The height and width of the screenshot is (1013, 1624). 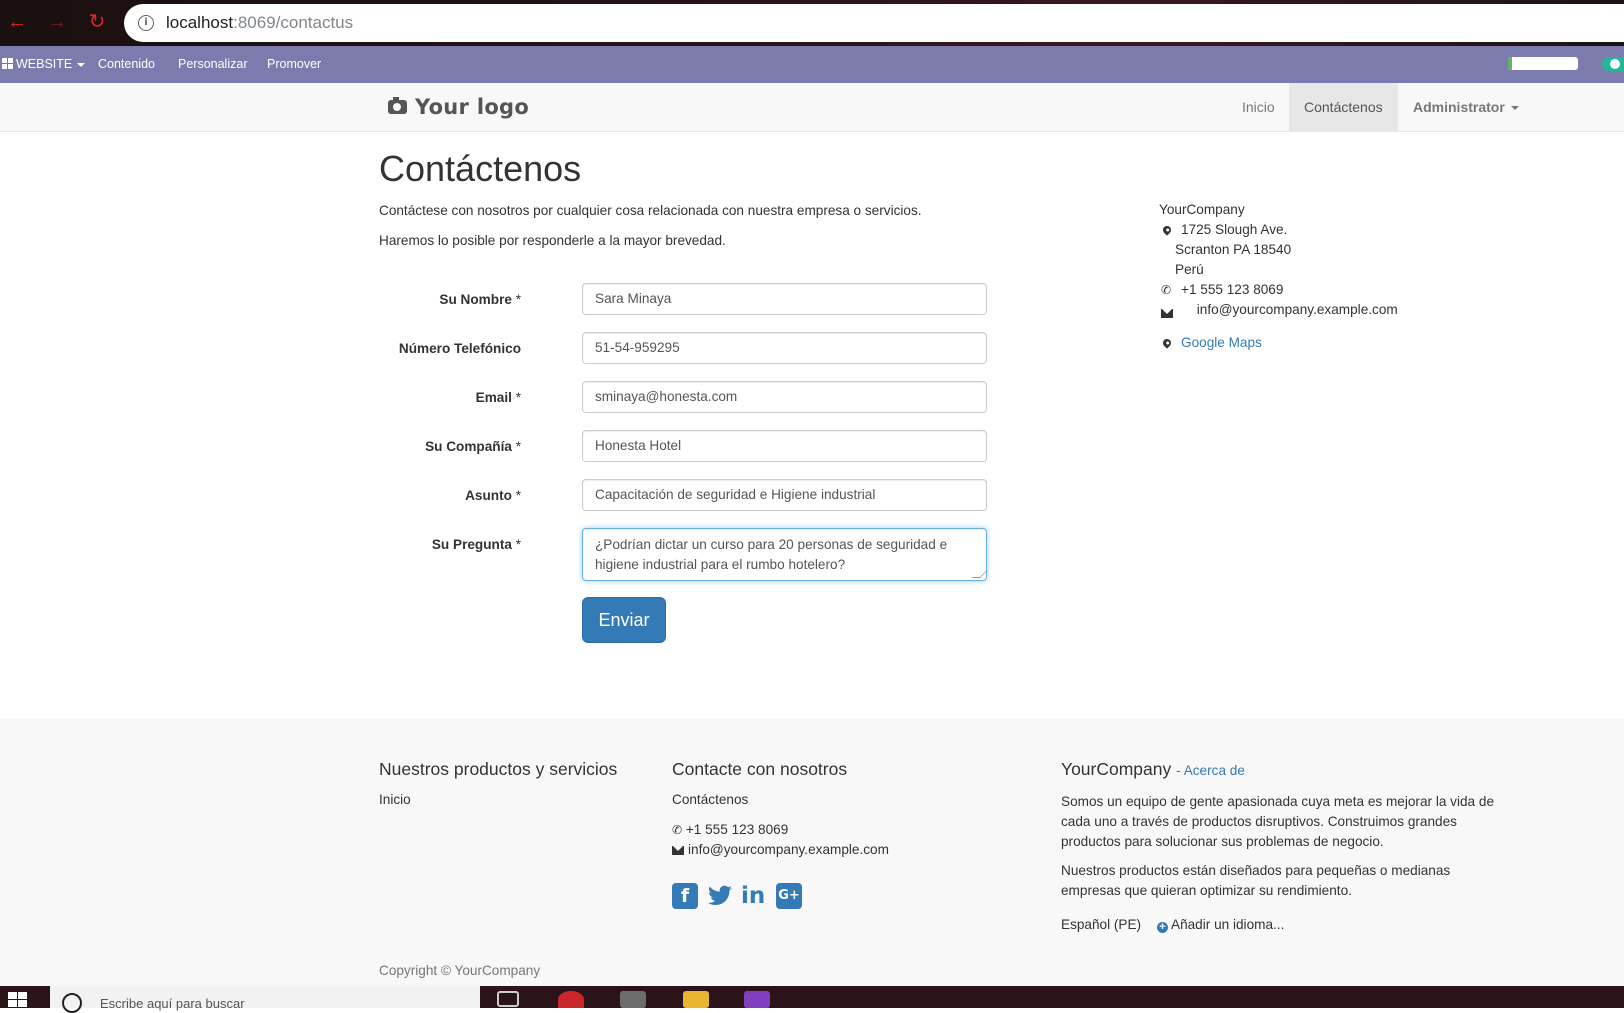 I want to click on footer-inicio-link: Inicio, so click(x=395, y=799).